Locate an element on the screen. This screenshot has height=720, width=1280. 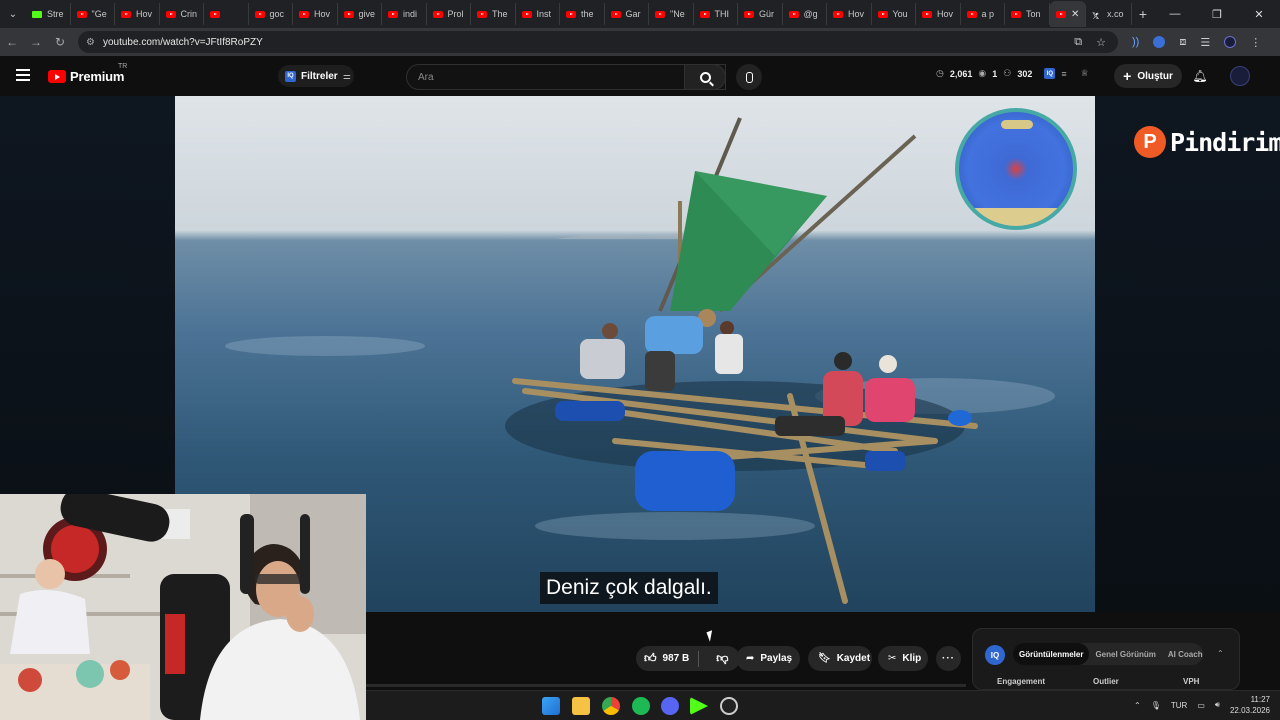
thumbs-down-icon: 👎︎ is located at coordinates (722, 658).